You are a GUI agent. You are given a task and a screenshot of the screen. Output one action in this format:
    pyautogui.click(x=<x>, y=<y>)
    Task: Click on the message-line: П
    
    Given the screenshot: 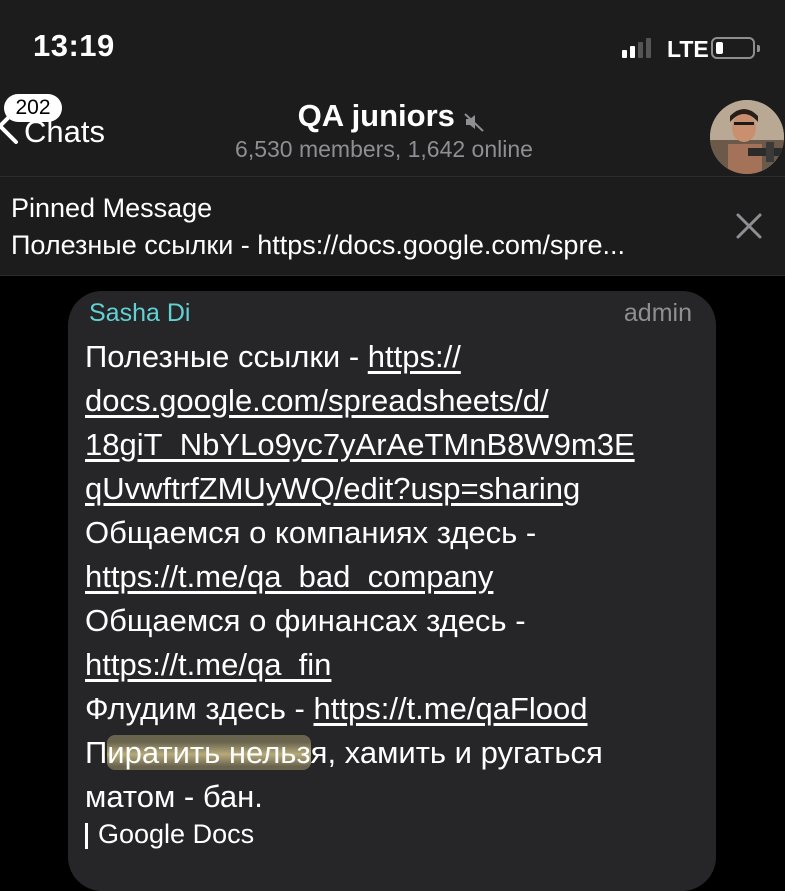 What is the action you would take?
    pyautogui.click(x=96, y=752)
    